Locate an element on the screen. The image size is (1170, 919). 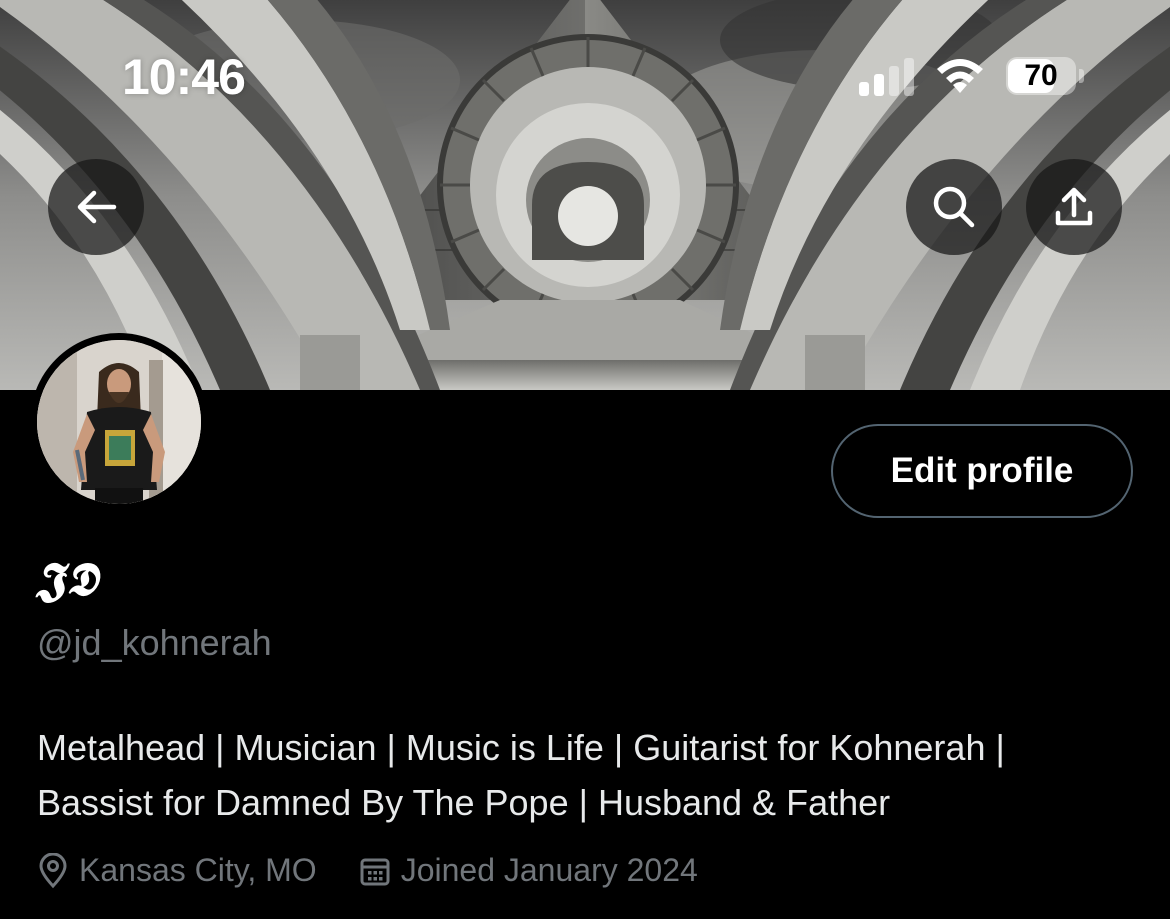
search-button is located at coordinates (954, 207).